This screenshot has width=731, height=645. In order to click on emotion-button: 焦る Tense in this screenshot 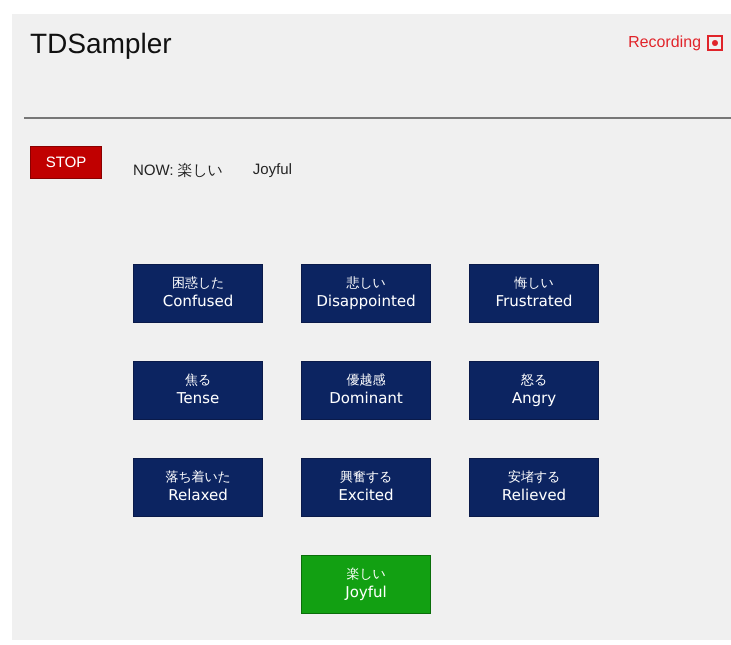, I will do `click(198, 390)`.